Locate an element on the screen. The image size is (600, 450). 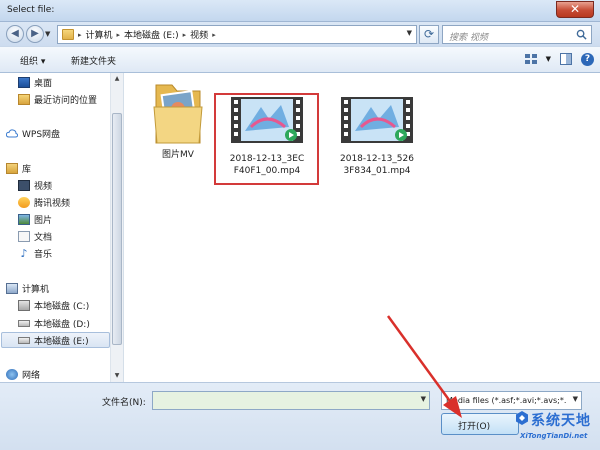
filetype-select: Media files (*.asf;*.avi;*.avs;*. ▼ is located at coordinates (511, 400).